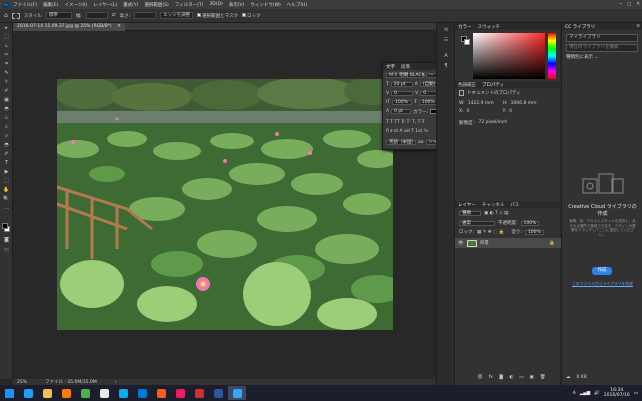 Image resolution: width=642 pixels, height=401 pixels. What do you see at coordinates (405, 75) in the screenshot?
I see `font-family-select: ＭＳ 明朝 BLACK` at bounding box center [405, 75].